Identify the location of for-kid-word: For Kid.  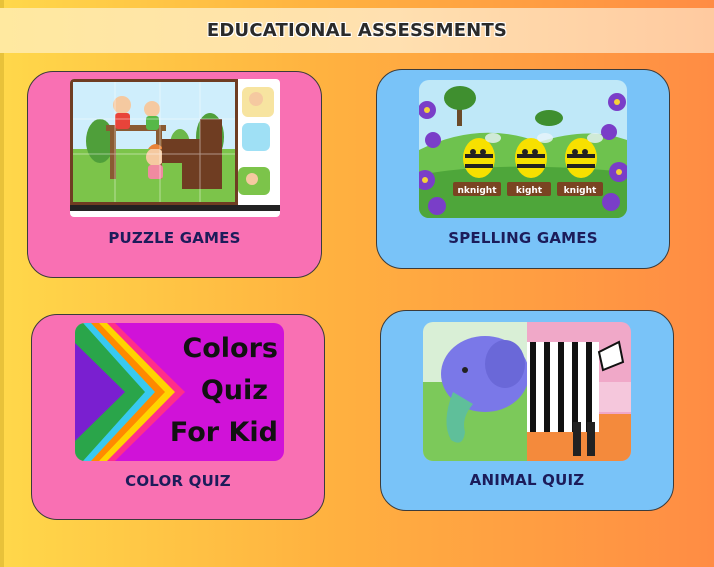
(223, 432).